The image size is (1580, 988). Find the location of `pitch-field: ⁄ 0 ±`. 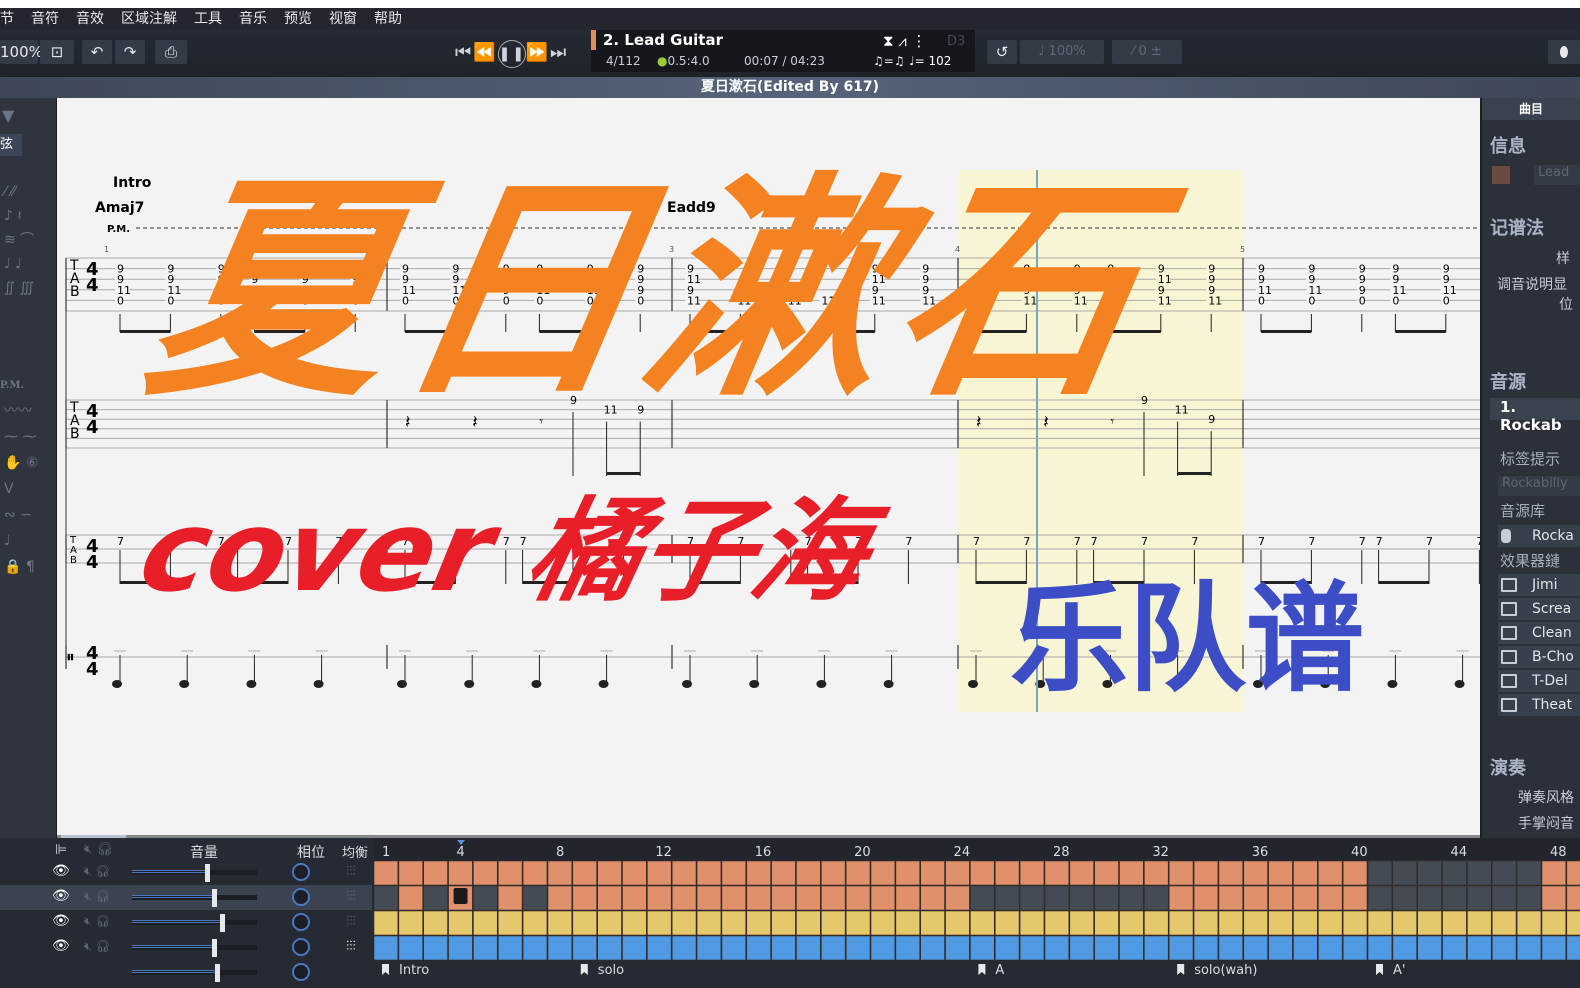

pitch-field: ⁄ 0 ± is located at coordinates (1147, 52).